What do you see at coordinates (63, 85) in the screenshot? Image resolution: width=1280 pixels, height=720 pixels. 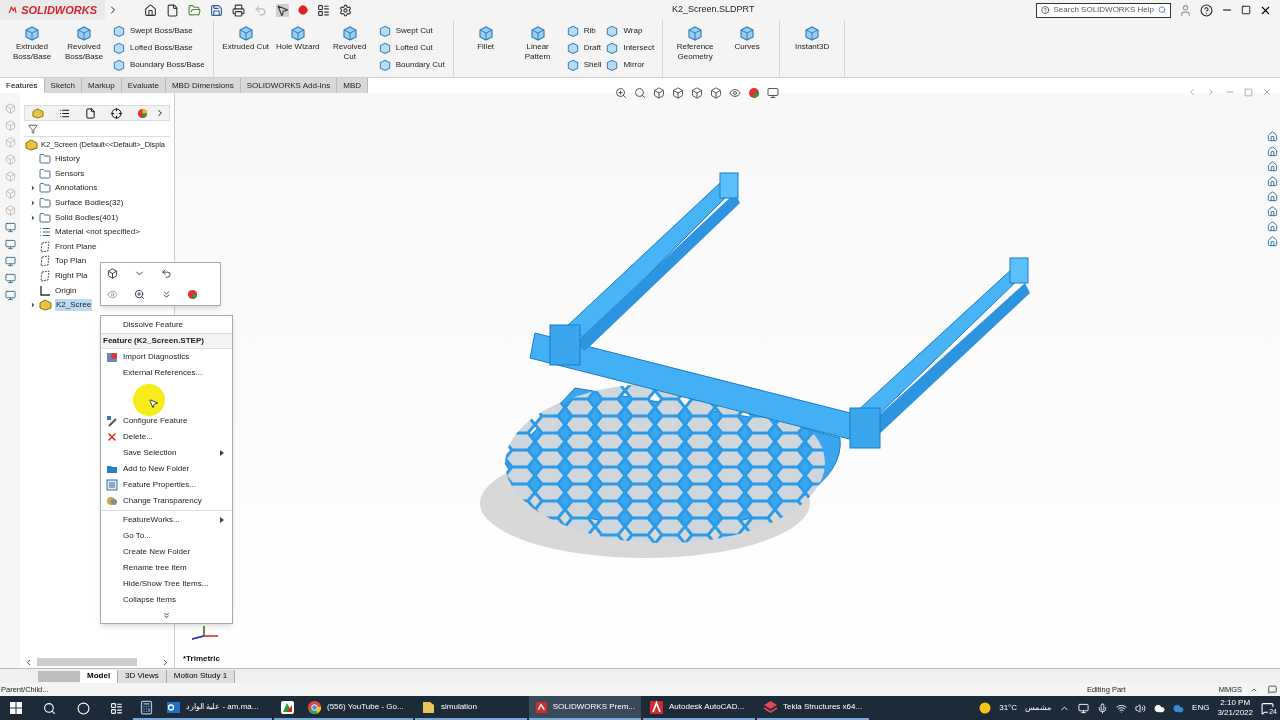 I see `ribbon-tab: Sketch` at bounding box center [63, 85].